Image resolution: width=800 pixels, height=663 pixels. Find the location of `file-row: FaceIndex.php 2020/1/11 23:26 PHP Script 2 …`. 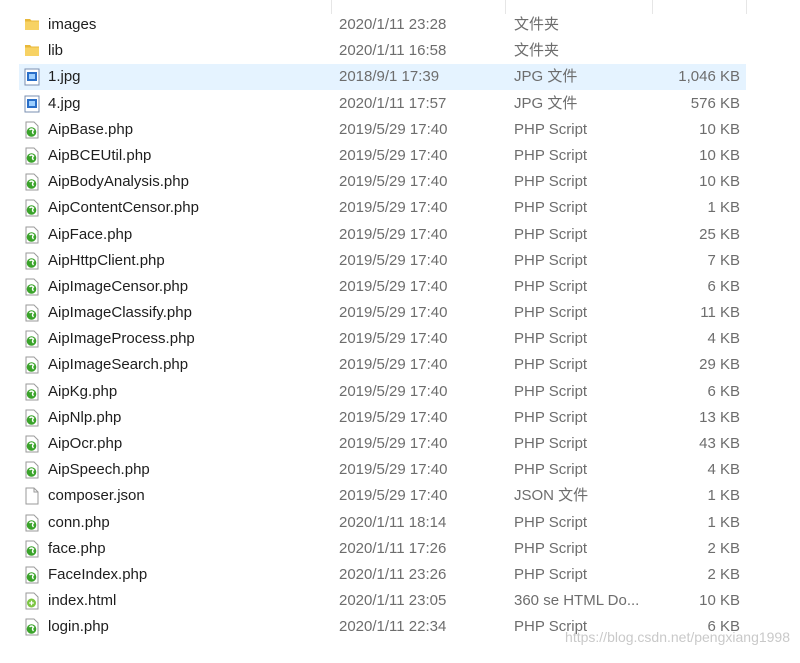

file-row: FaceIndex.php 2020/1/11 23:26 PHP Script 2 … is located at coordinates (400, 575).